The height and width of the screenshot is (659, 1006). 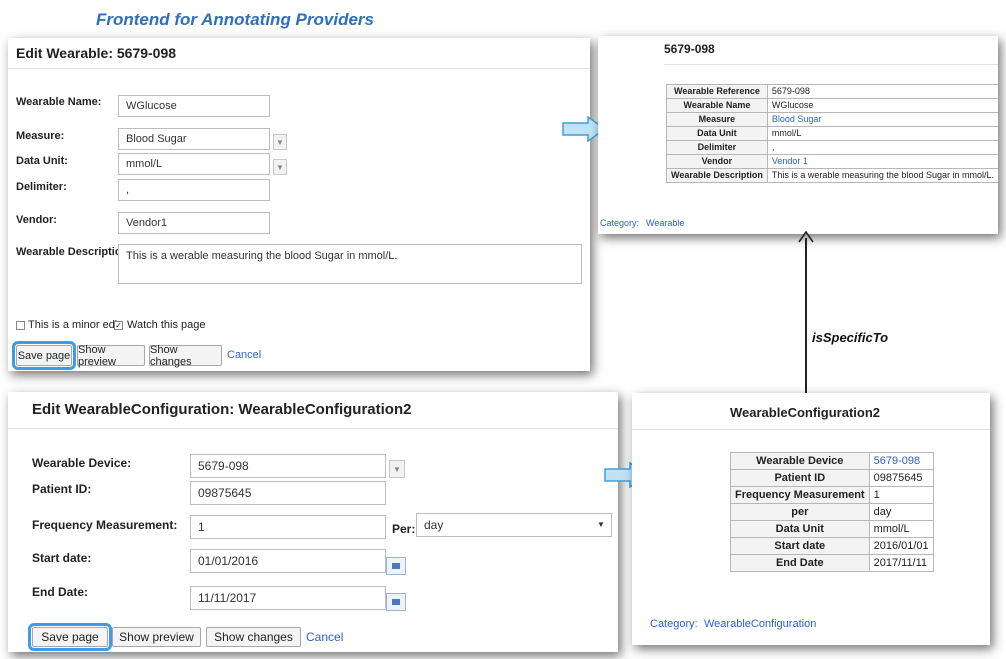 I want to click on table-row: Vendor Vendor 1, so click(x=832, y=161).